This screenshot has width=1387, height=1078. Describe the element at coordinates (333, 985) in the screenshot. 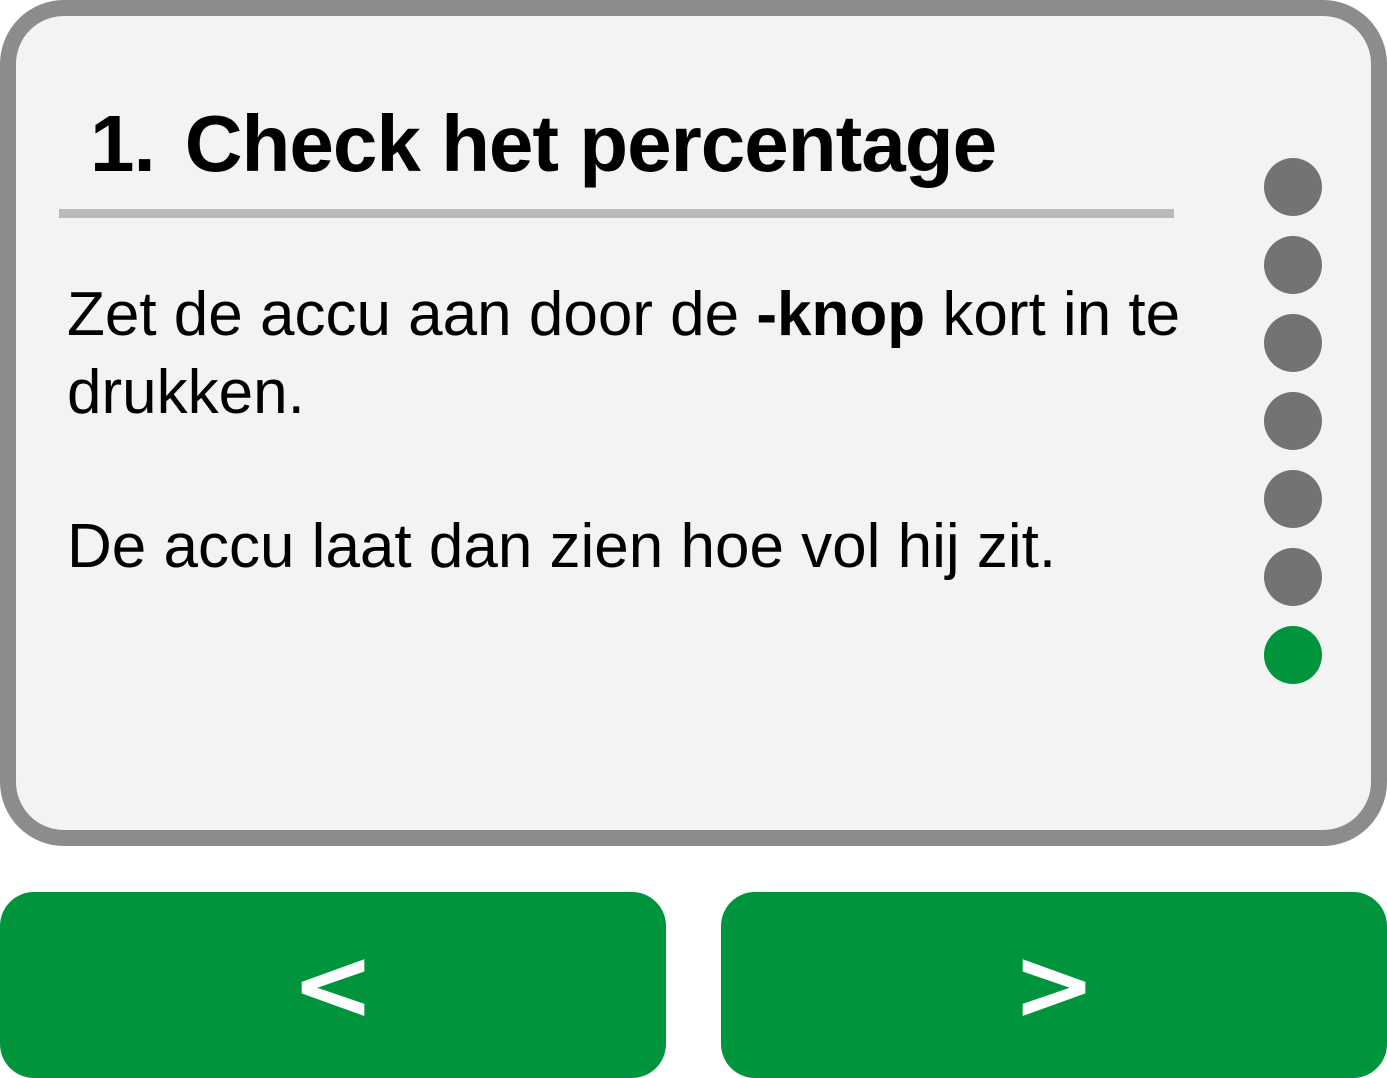

I see `previous-step-button: <` at that location.